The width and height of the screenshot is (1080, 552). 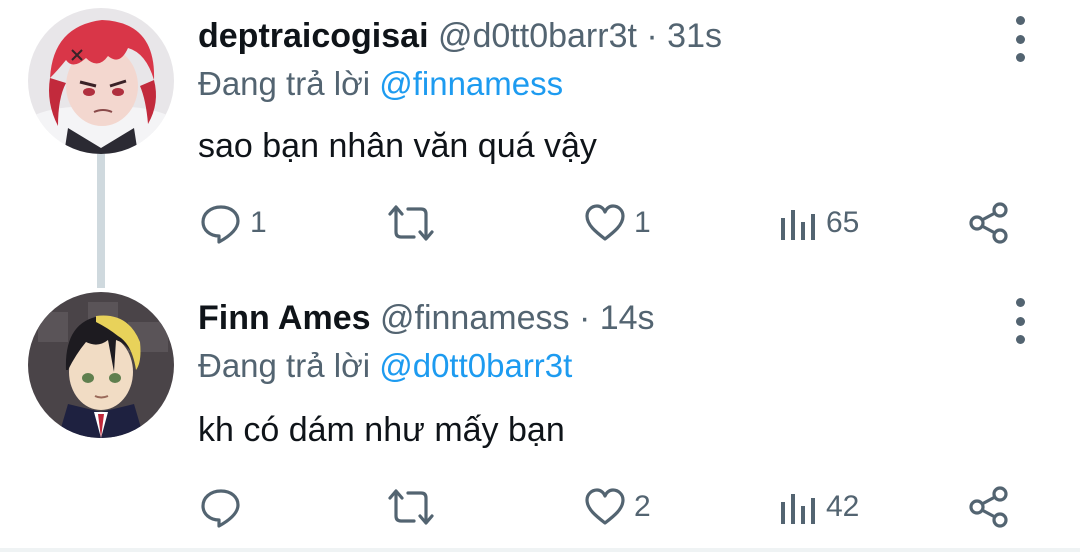 What do you see at coordinates (474, 318) in the screenshot?
I see `author-handle: @finnamess` at bounding box center [474, 318].